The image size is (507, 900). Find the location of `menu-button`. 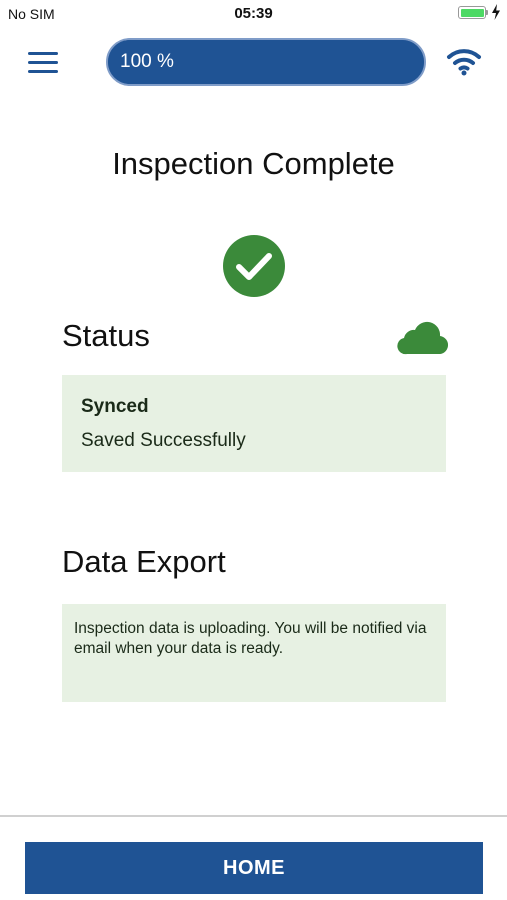

menu-button is located at coordinates (43, 63).